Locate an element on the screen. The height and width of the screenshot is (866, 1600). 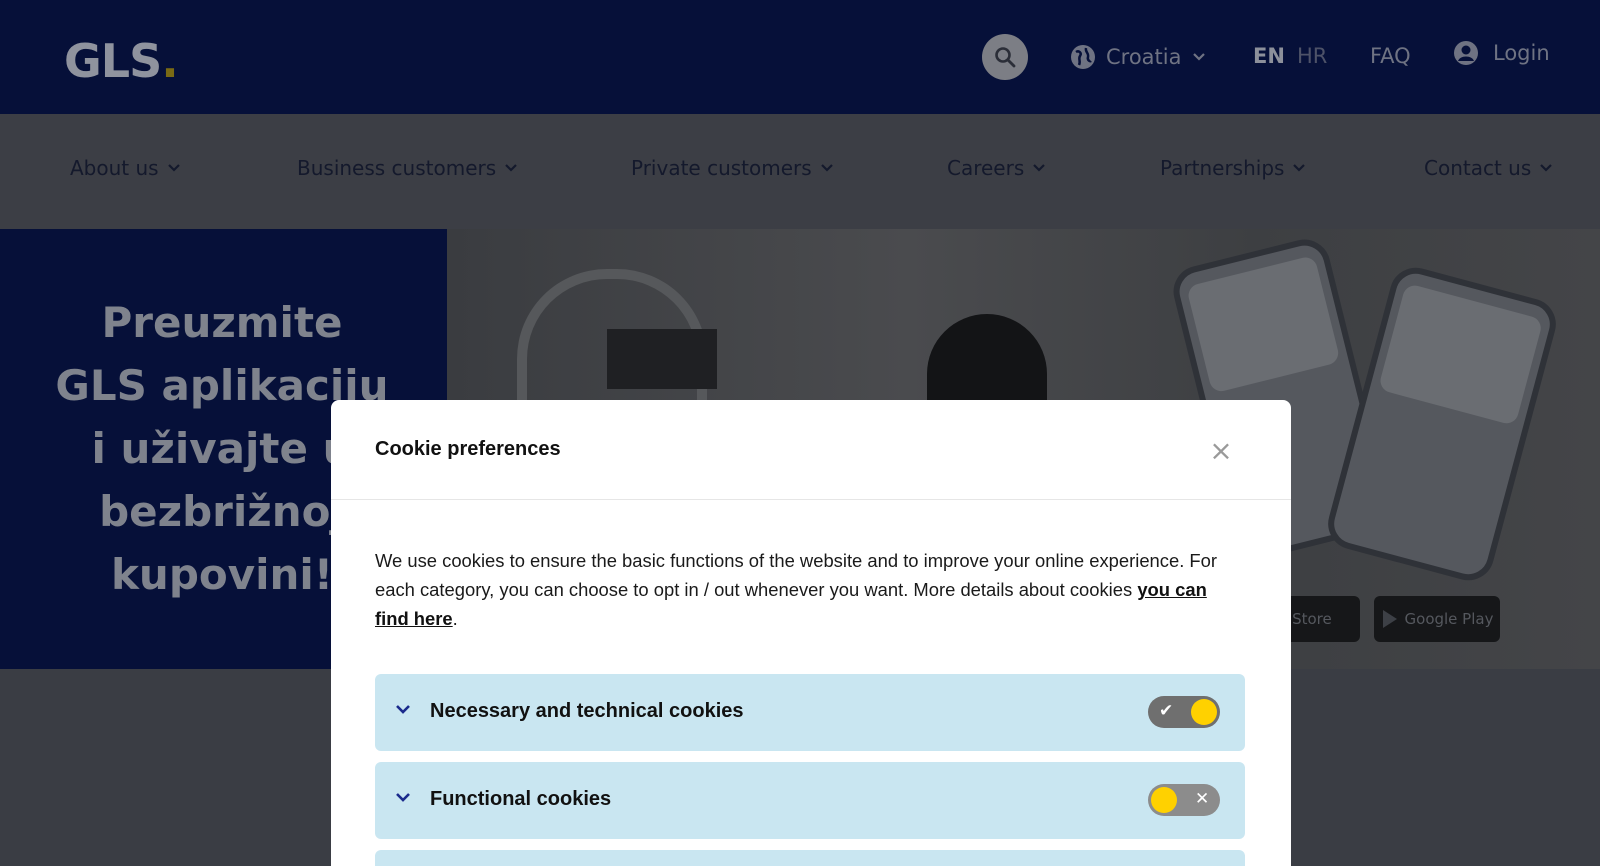
category-label: Necessary and technical cookies is located at coordinates (587, 711).